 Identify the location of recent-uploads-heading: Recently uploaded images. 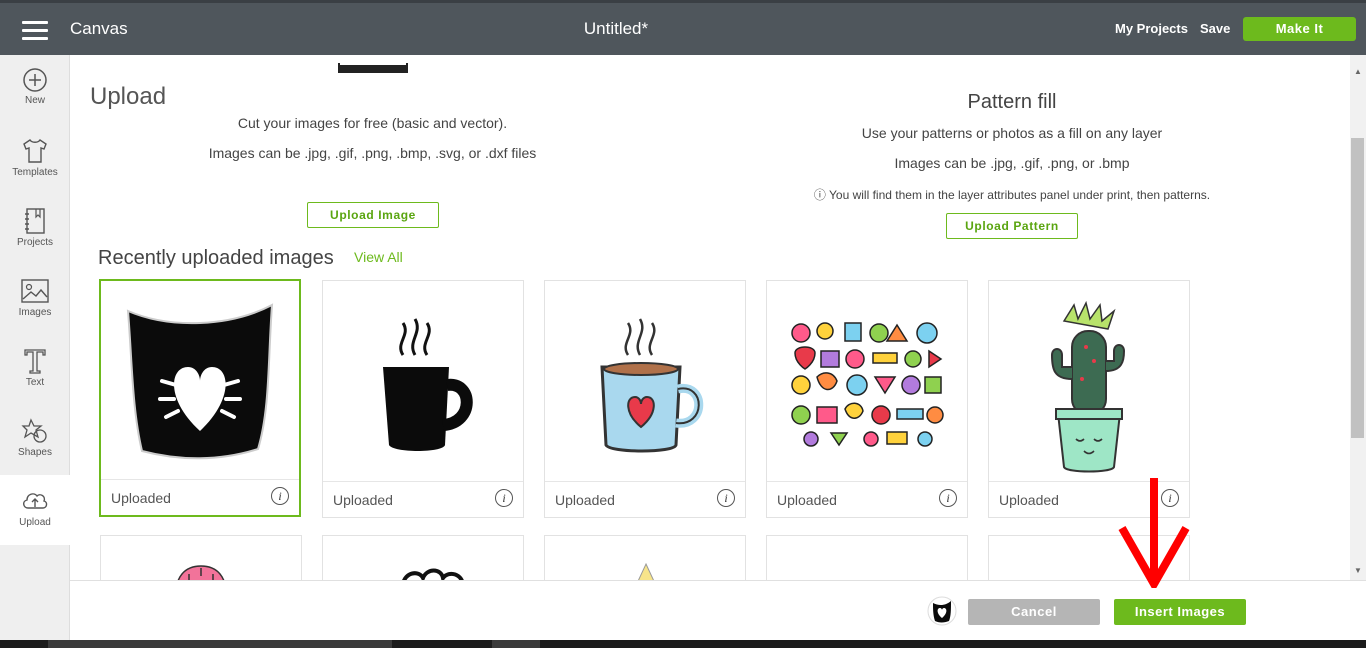
(216, 258).